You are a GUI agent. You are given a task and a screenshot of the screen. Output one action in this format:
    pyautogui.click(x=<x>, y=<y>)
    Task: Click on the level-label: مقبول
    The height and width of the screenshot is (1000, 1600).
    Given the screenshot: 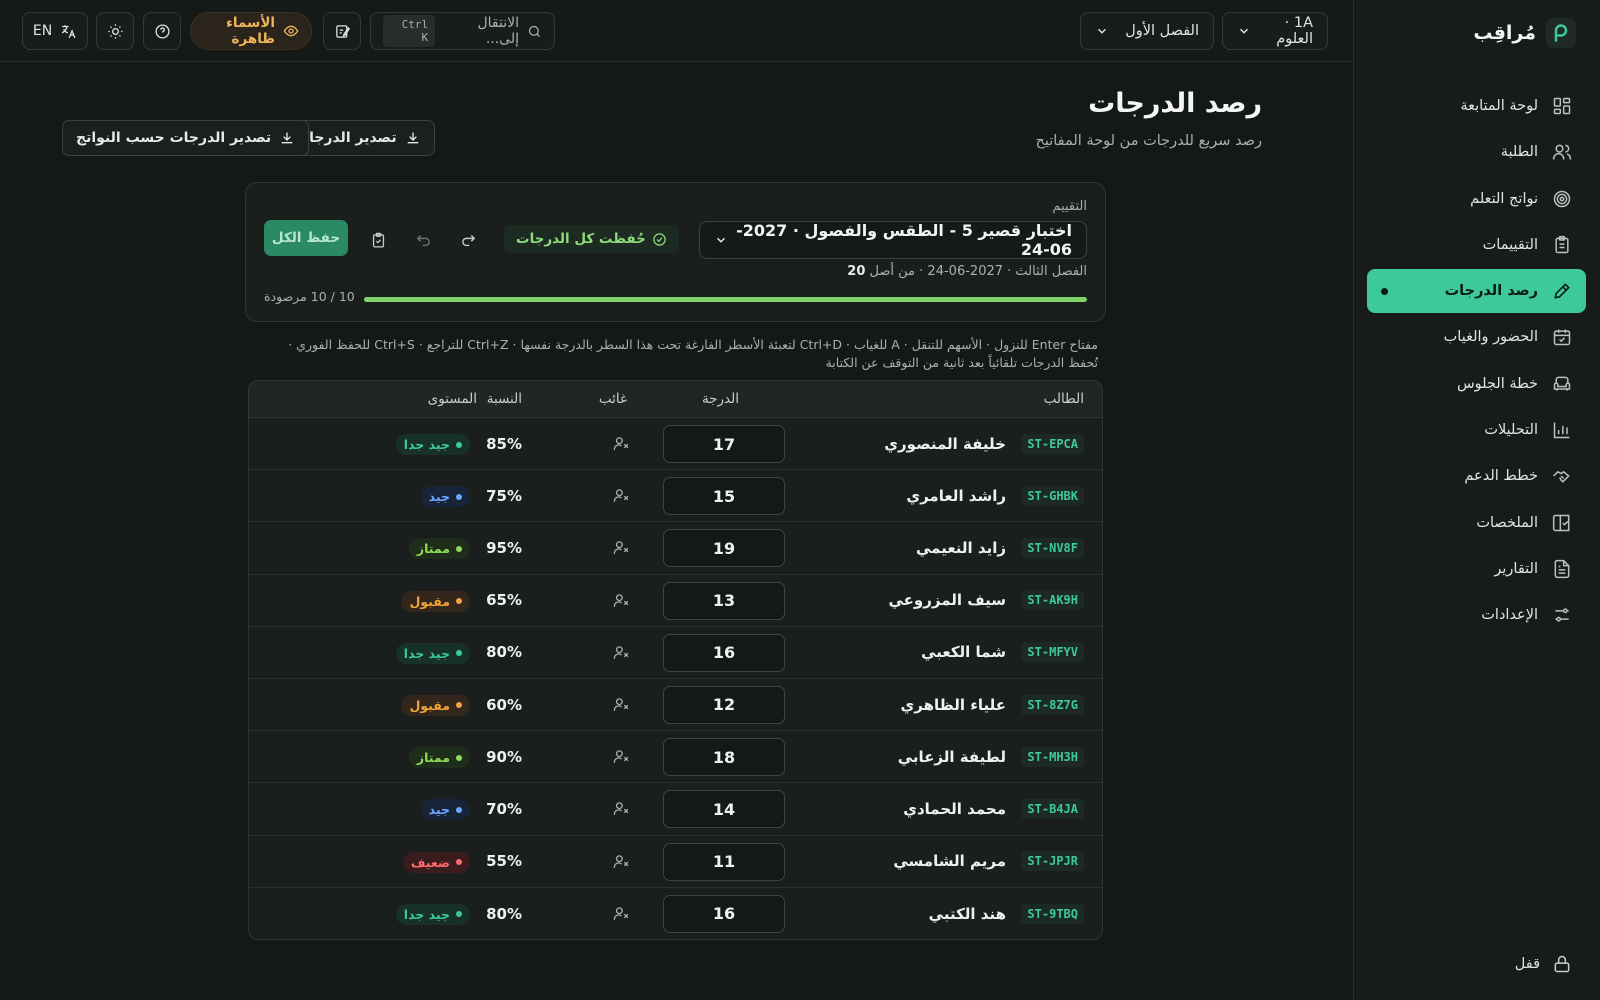 What is the action you would take?
    pyautogui.click(x=429, y=601)
    